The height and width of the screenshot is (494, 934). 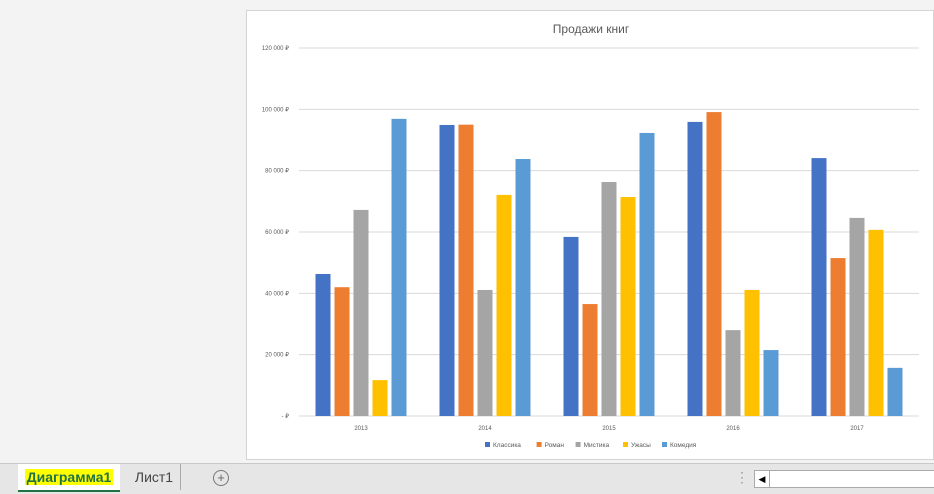 What do you see at coordinates (609, 429) in the screenshot?
I see `x-tick-label: 2015` at bounding box center [609, 429].